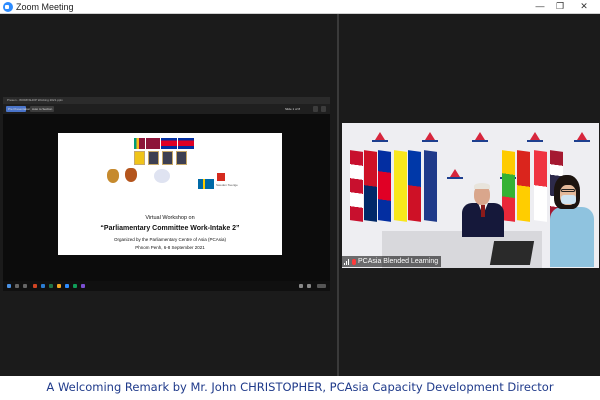  I want to click on mic-muted-icon, so click(354, 261).